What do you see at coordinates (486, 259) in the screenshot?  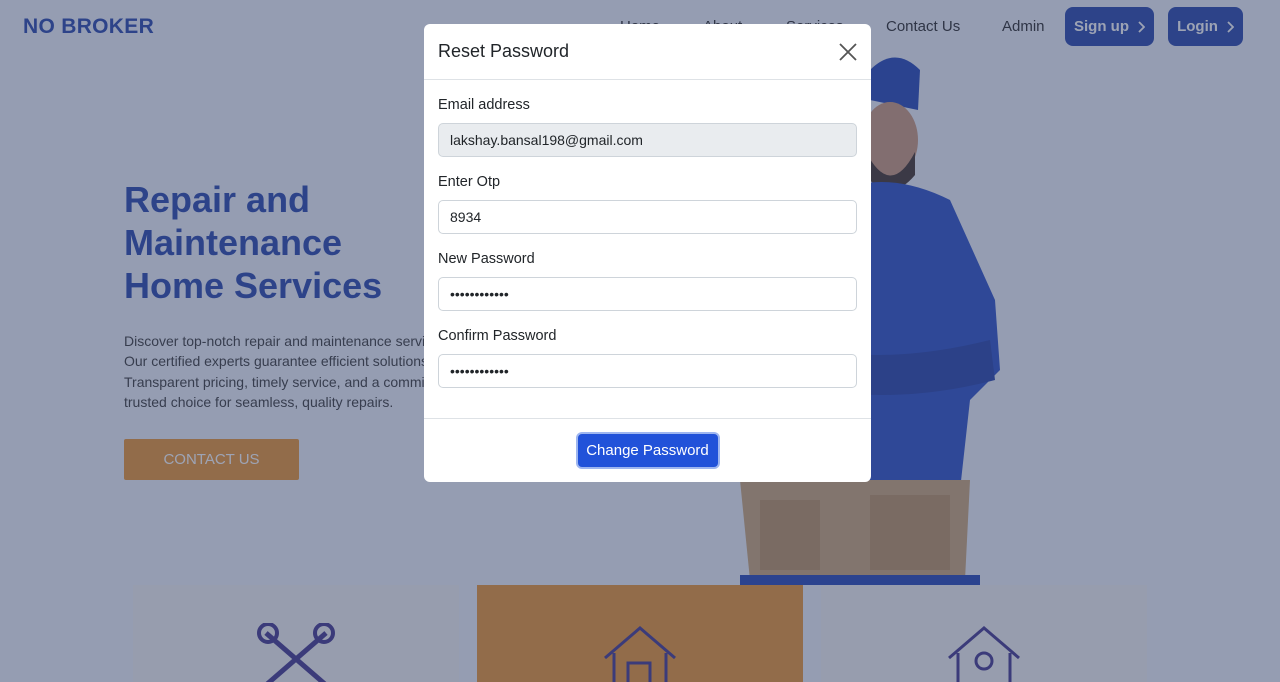 I see `new-password-label: New Password` at bounding box center [486, 259].